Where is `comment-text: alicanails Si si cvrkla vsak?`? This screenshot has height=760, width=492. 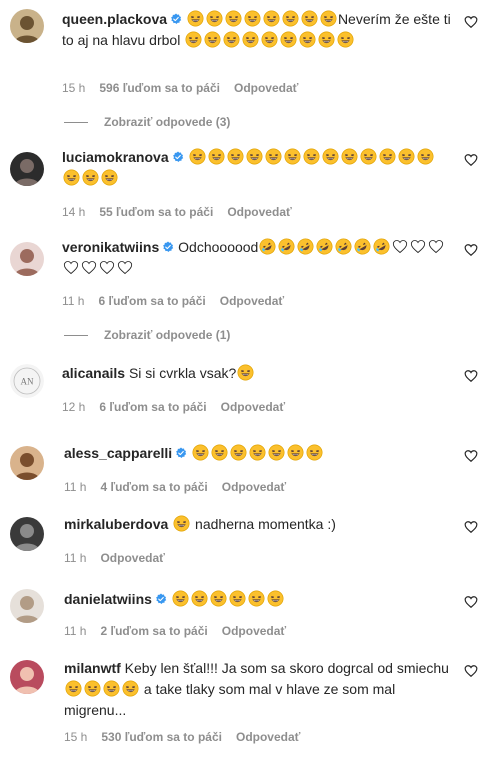 comment-text: alicanails Si si cvrkla vsak? is located at coordinates (257, 373).